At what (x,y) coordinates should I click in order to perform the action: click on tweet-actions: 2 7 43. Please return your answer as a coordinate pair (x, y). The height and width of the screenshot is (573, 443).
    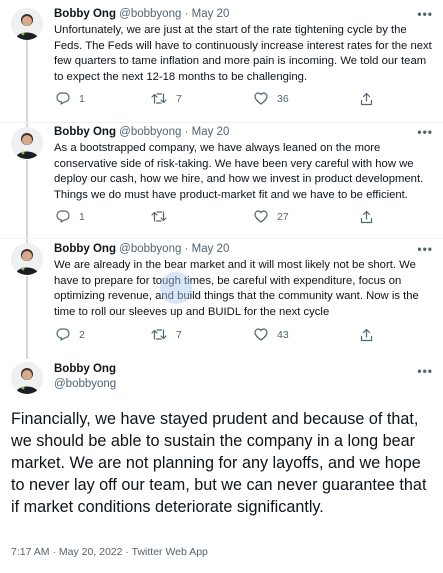
    Looking at the image, I should click on (224, 336).